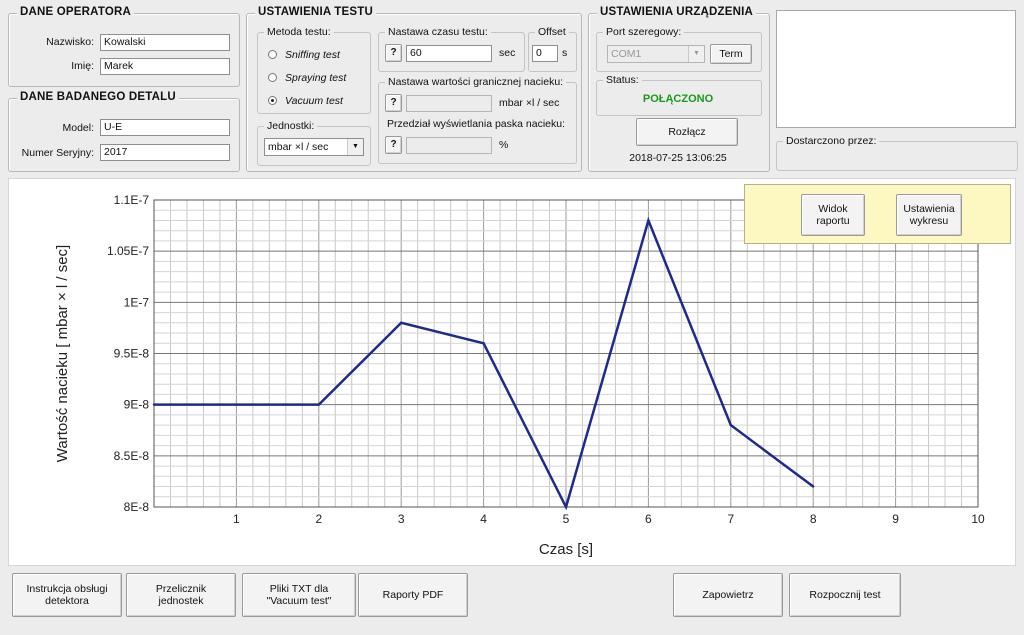  What do you see at coordinates (678, 99) in the screenshot?
I see `status-value: POŁĄCZONO` at bounding box center [678, 99].